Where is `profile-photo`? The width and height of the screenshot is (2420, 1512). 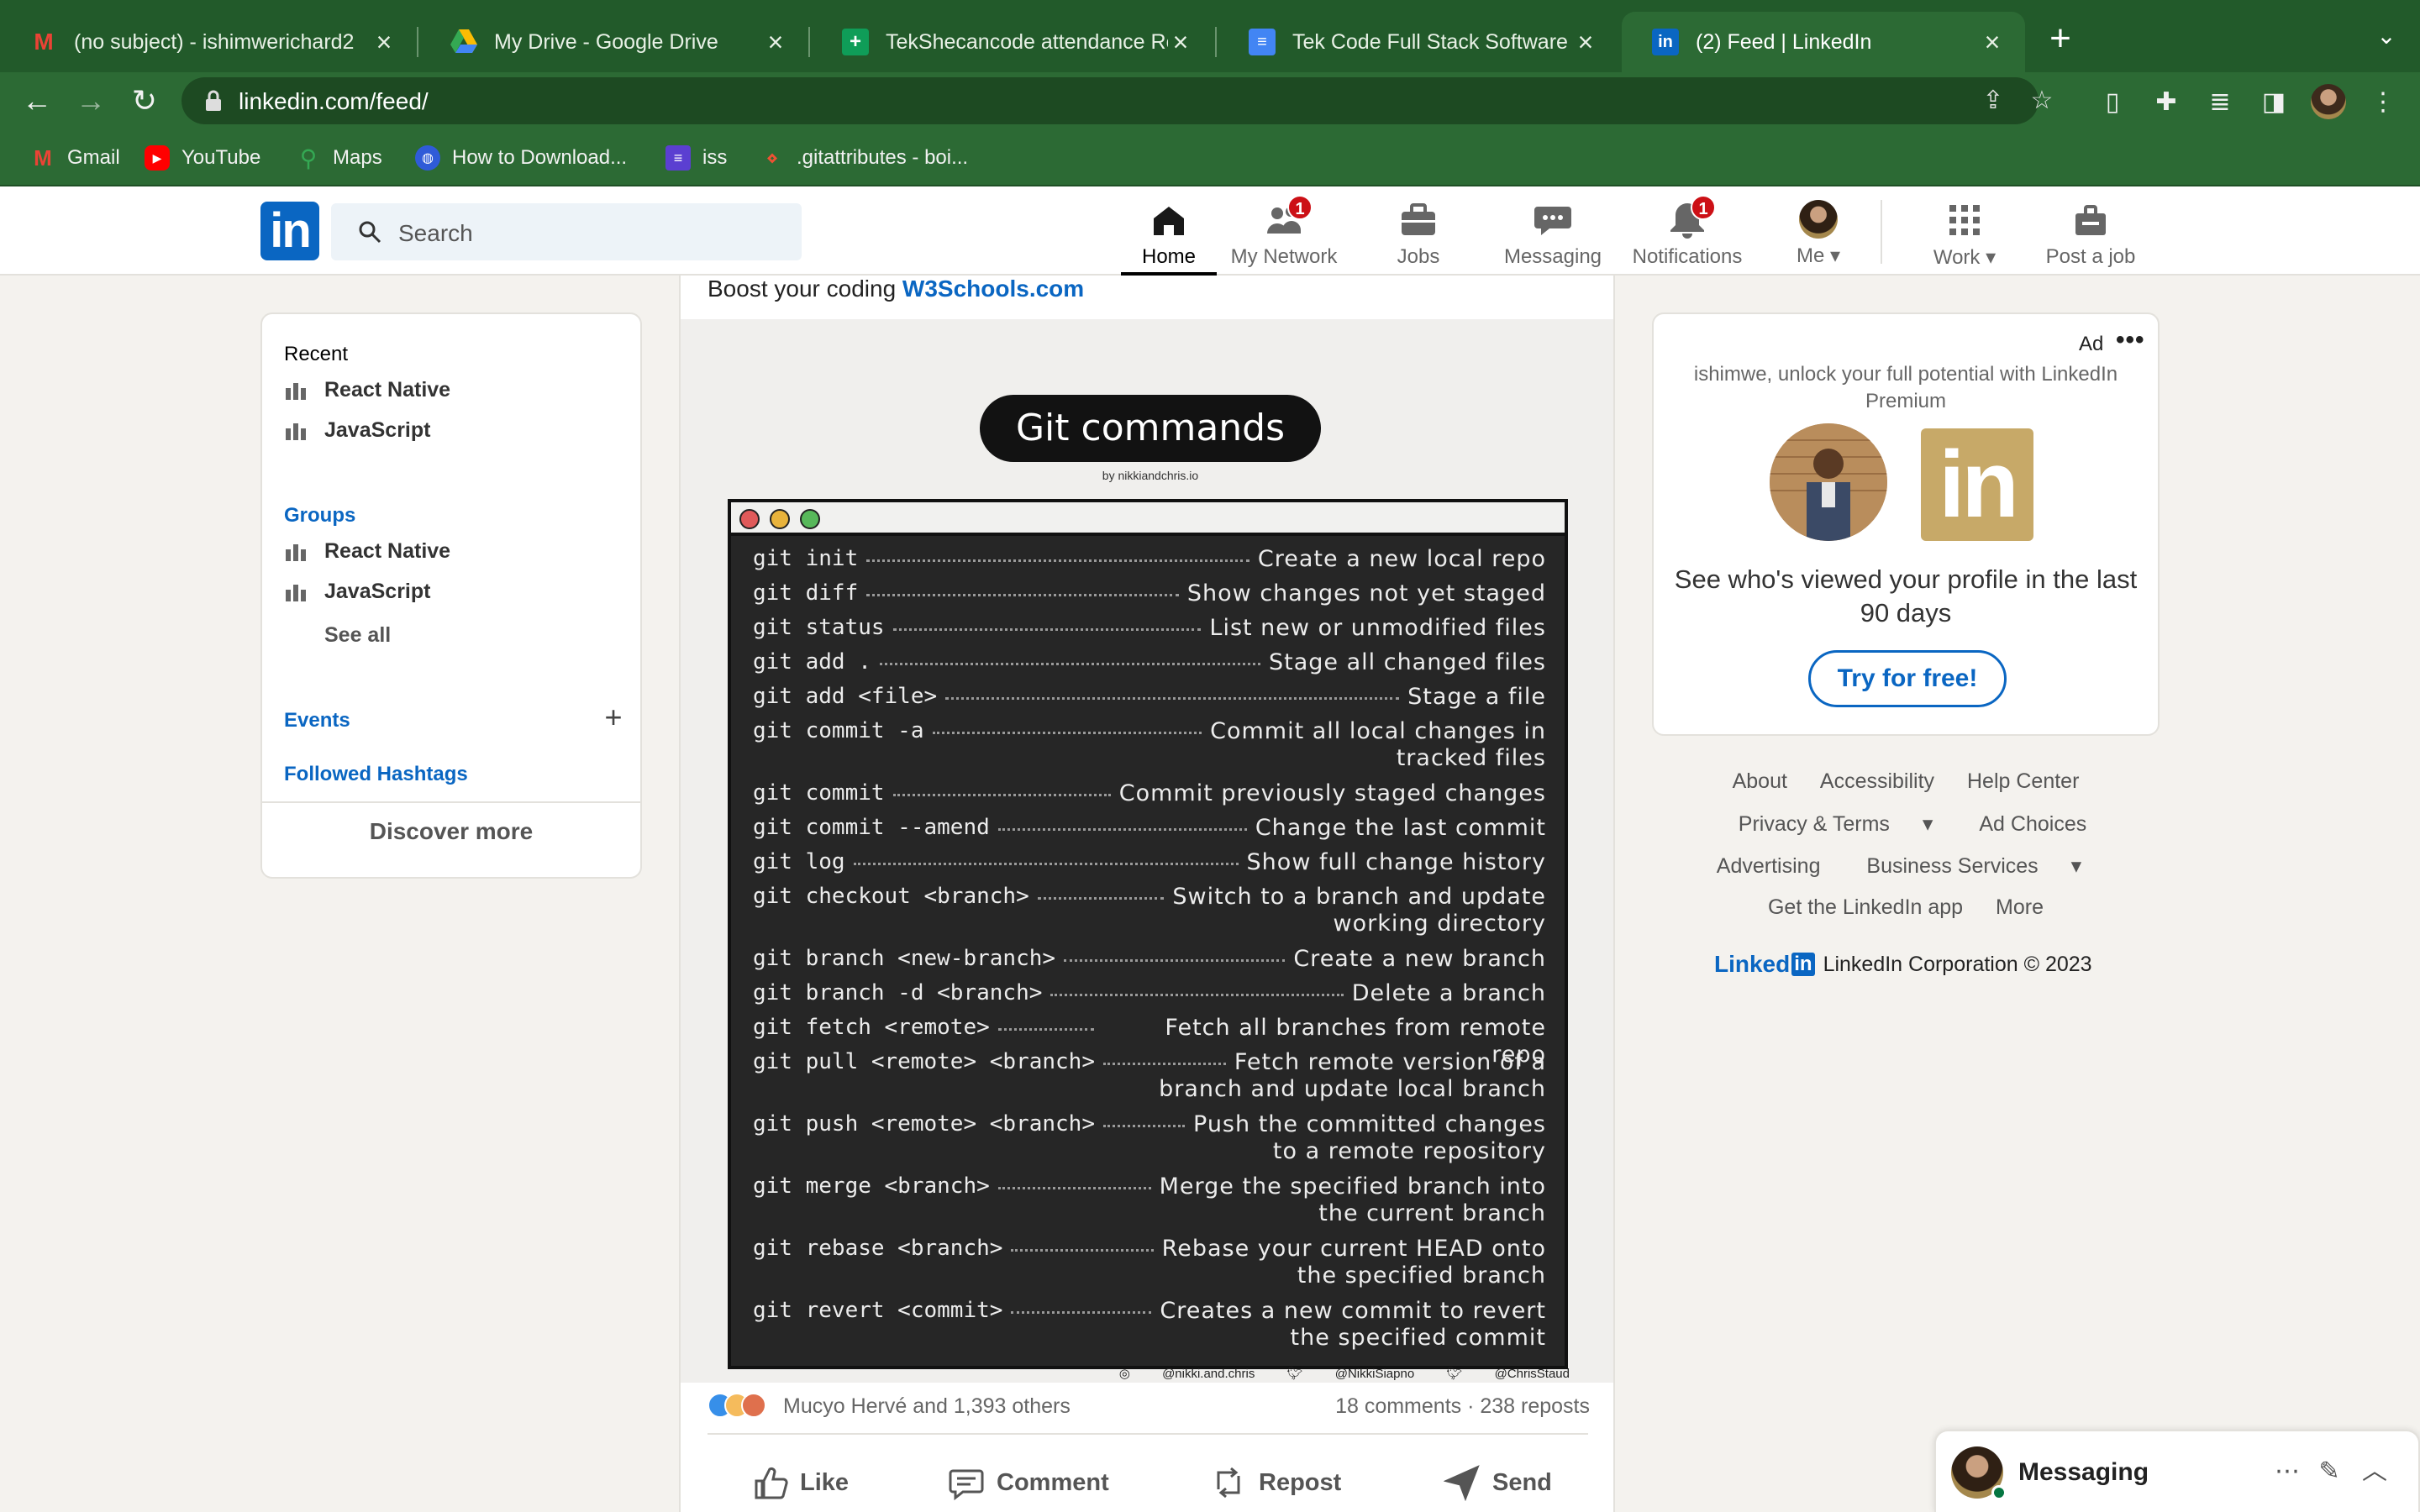 profile-photo is located at coordinates (1828, 482).